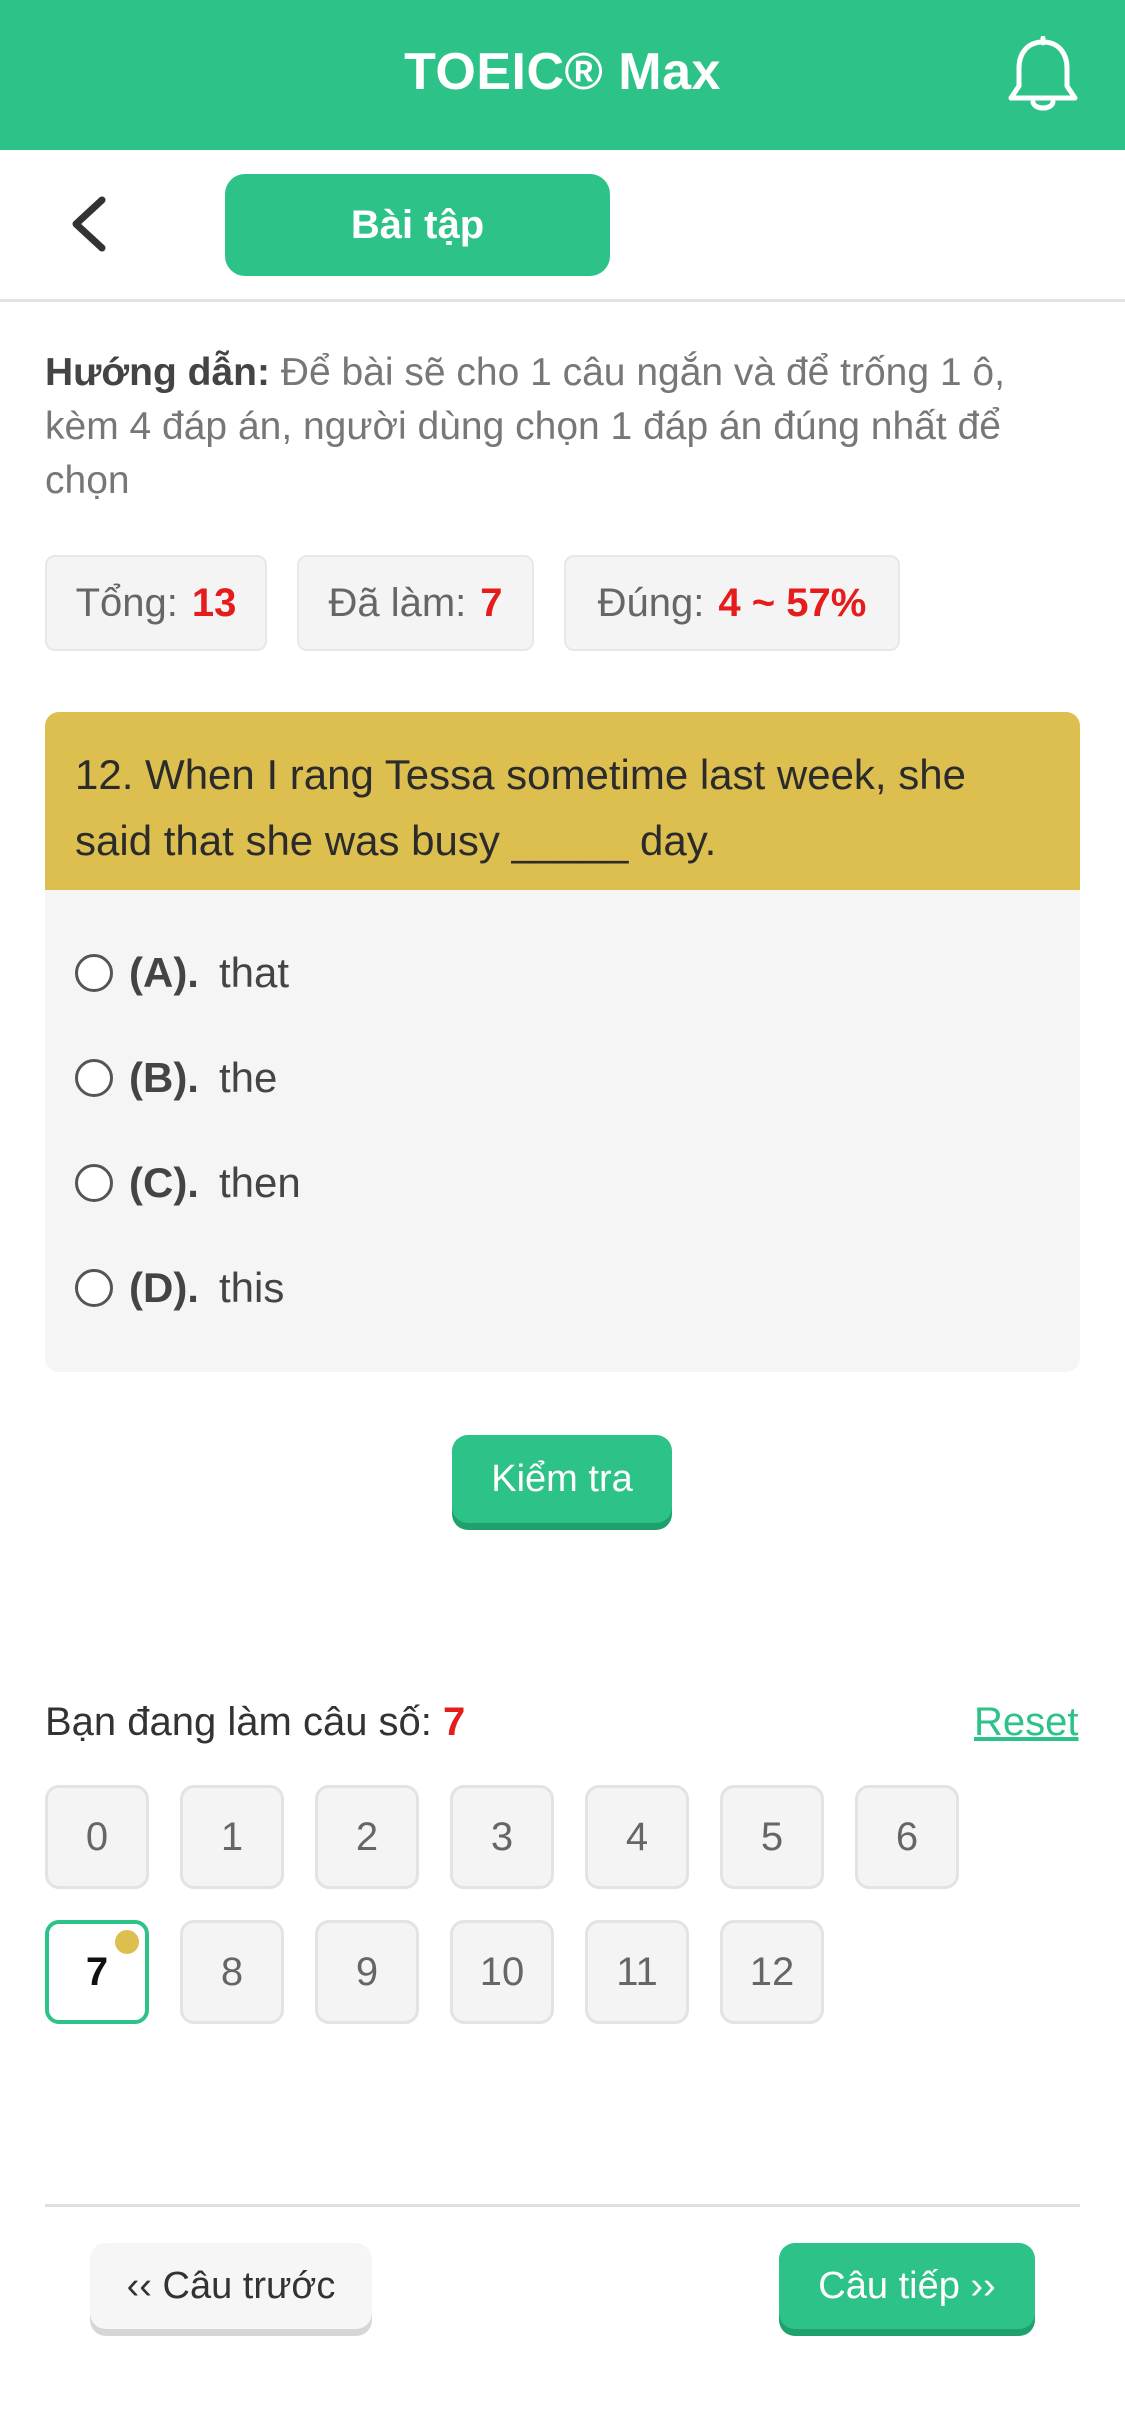 This screenshot has width=1125, height=2436. I want to click on stat-total-label: Tổng:, so click(126, 602).